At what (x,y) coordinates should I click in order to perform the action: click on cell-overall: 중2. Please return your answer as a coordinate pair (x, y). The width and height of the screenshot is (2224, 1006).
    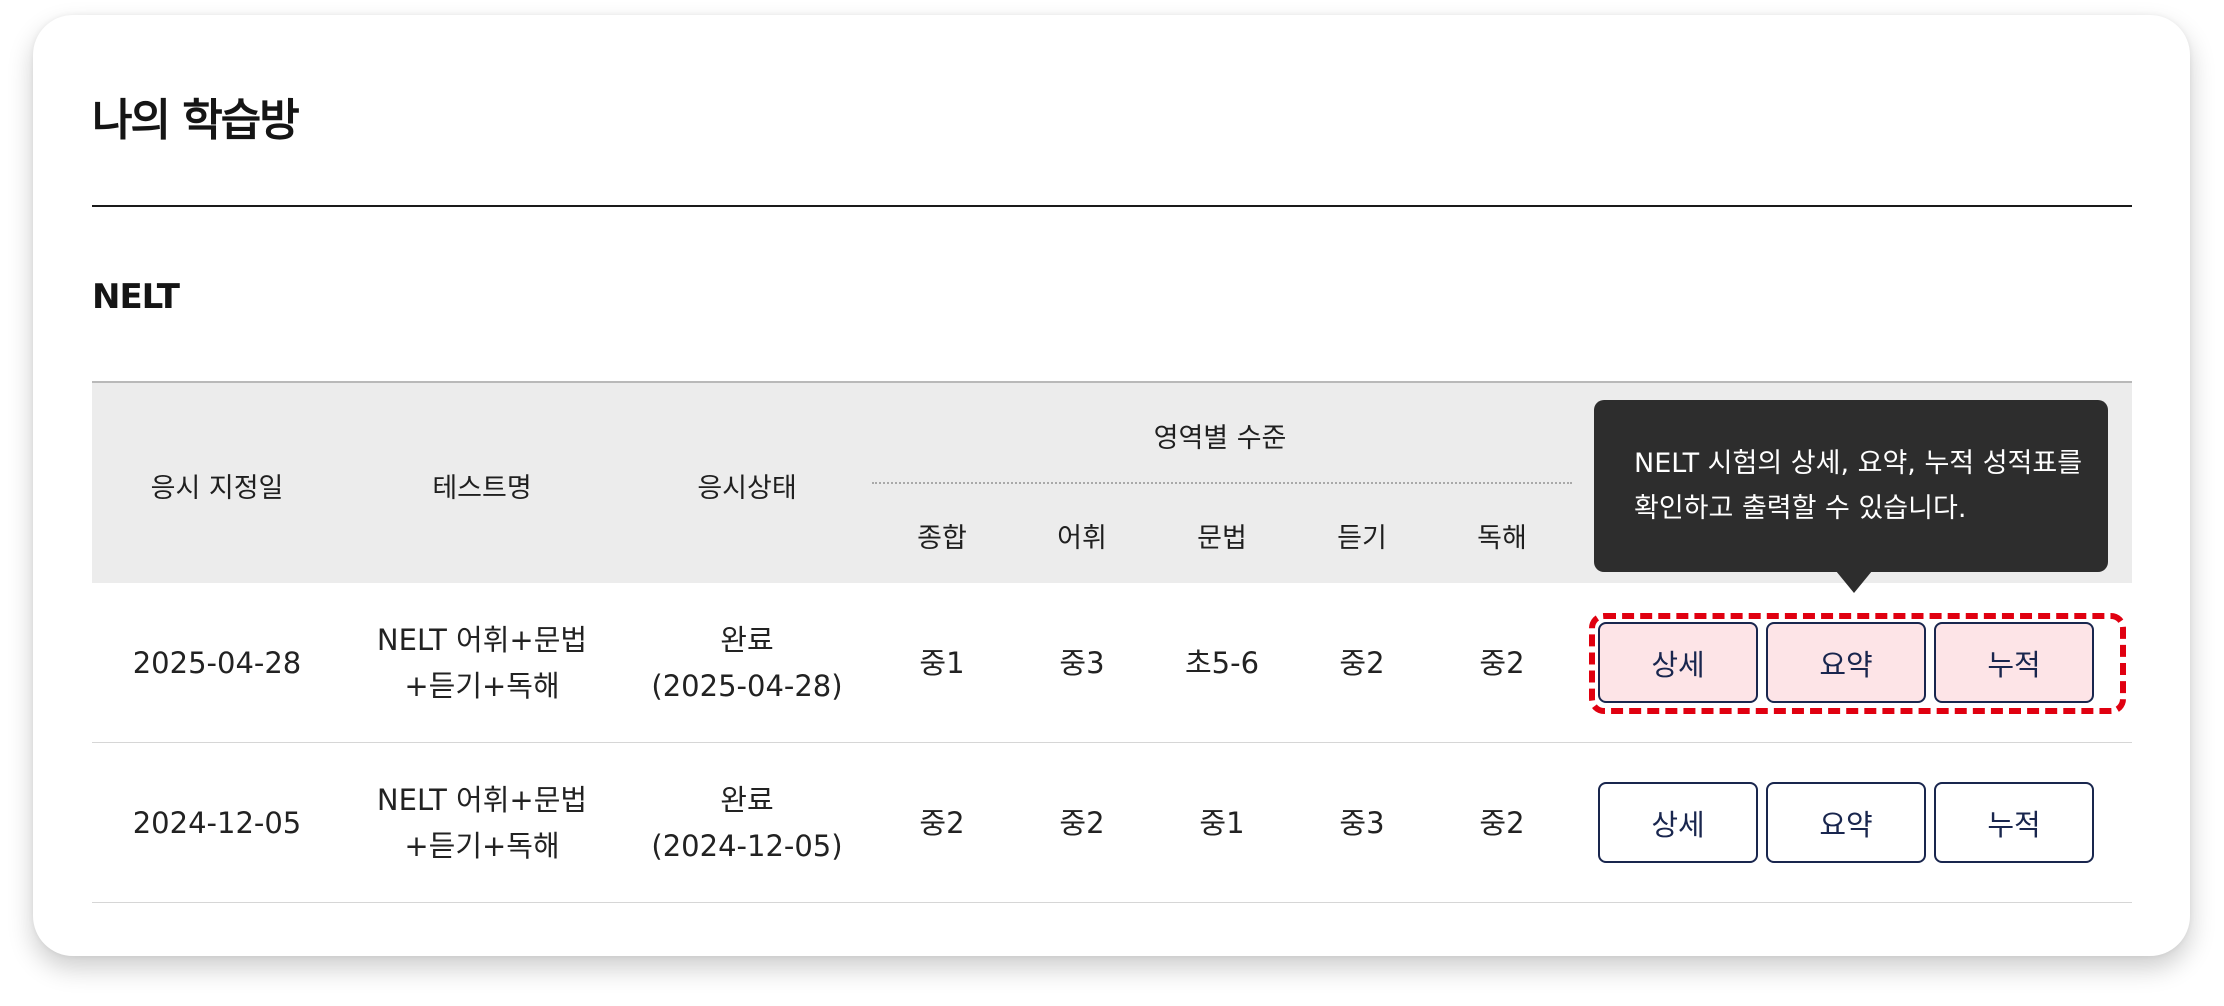
    Looking at the image, I should click on (942, 822).